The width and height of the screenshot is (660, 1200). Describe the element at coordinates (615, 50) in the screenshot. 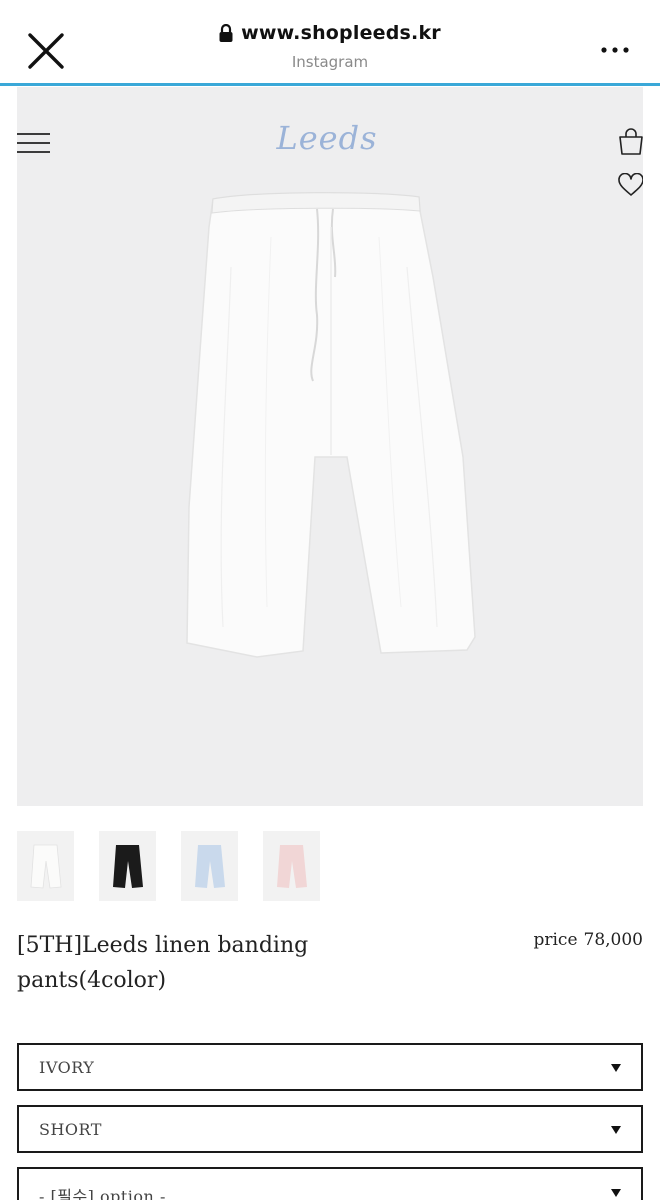

I see `more-options-icon` at that location.